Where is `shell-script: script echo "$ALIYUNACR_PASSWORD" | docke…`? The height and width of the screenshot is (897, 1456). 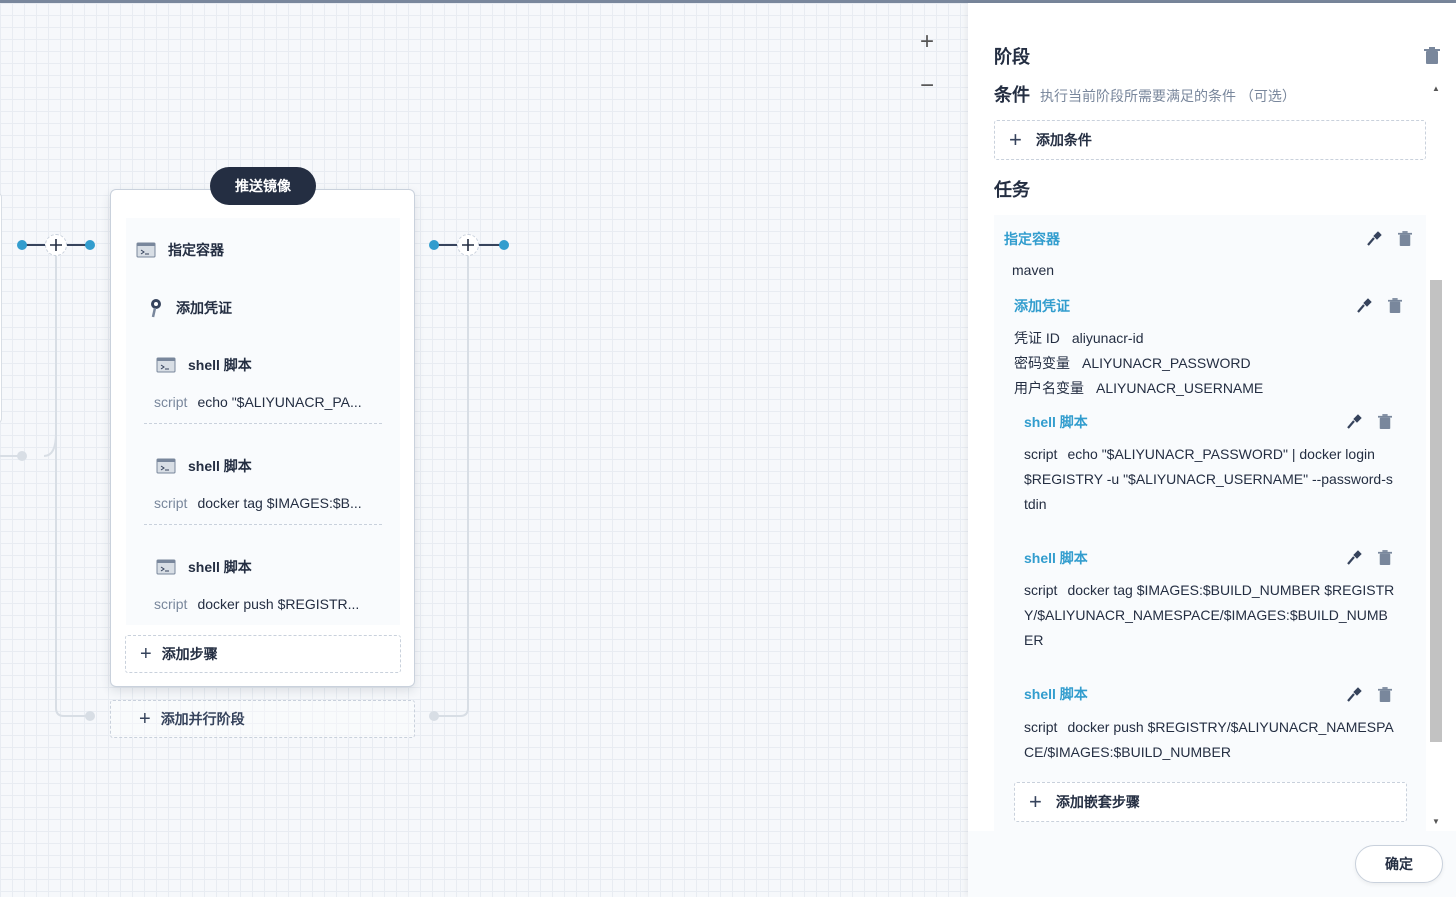 shell-script: script echo "$ALIYUNACR_PASSWORD" | docke… is located at coordinates (1208, 479).